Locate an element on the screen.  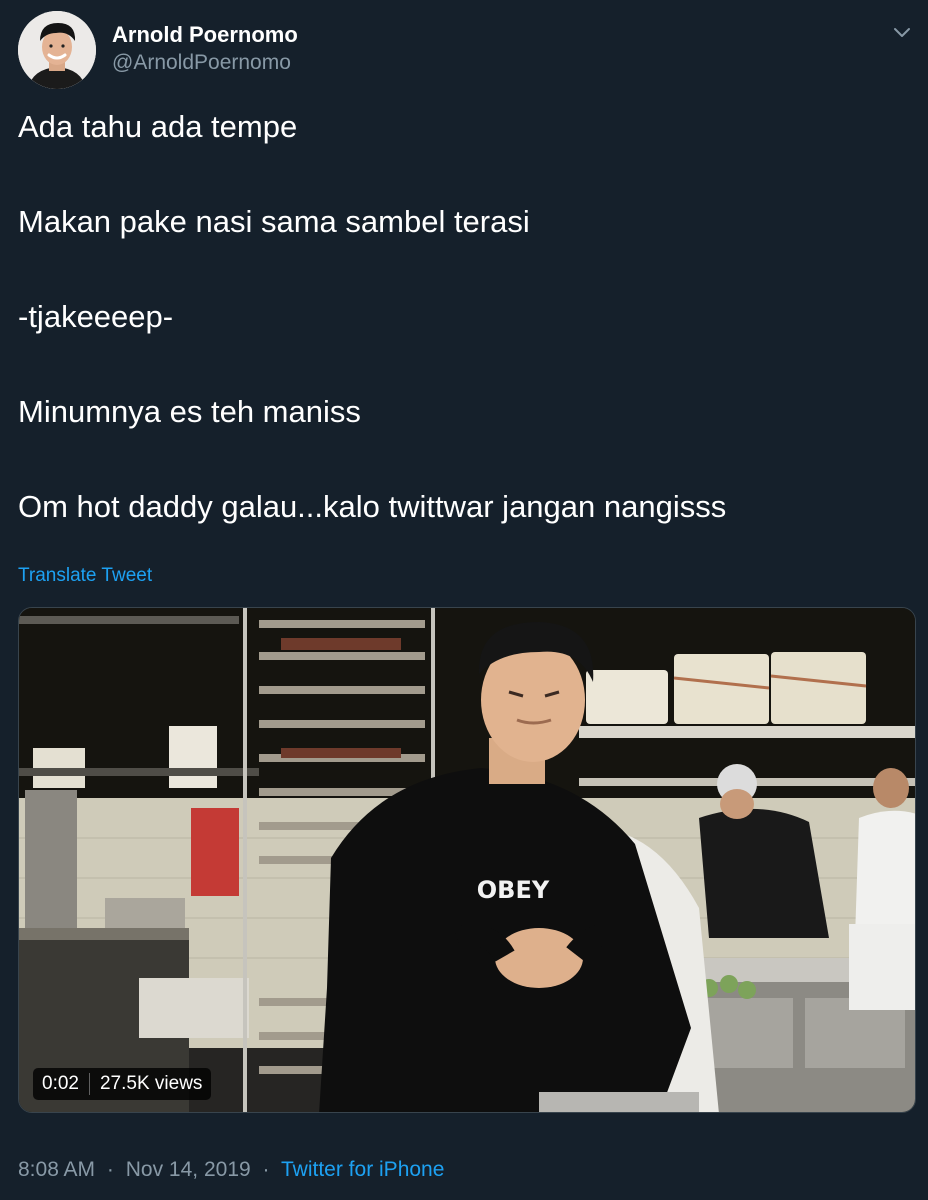
author-handle: @ArnoldPoernomo is located at coordinates (205, 63).